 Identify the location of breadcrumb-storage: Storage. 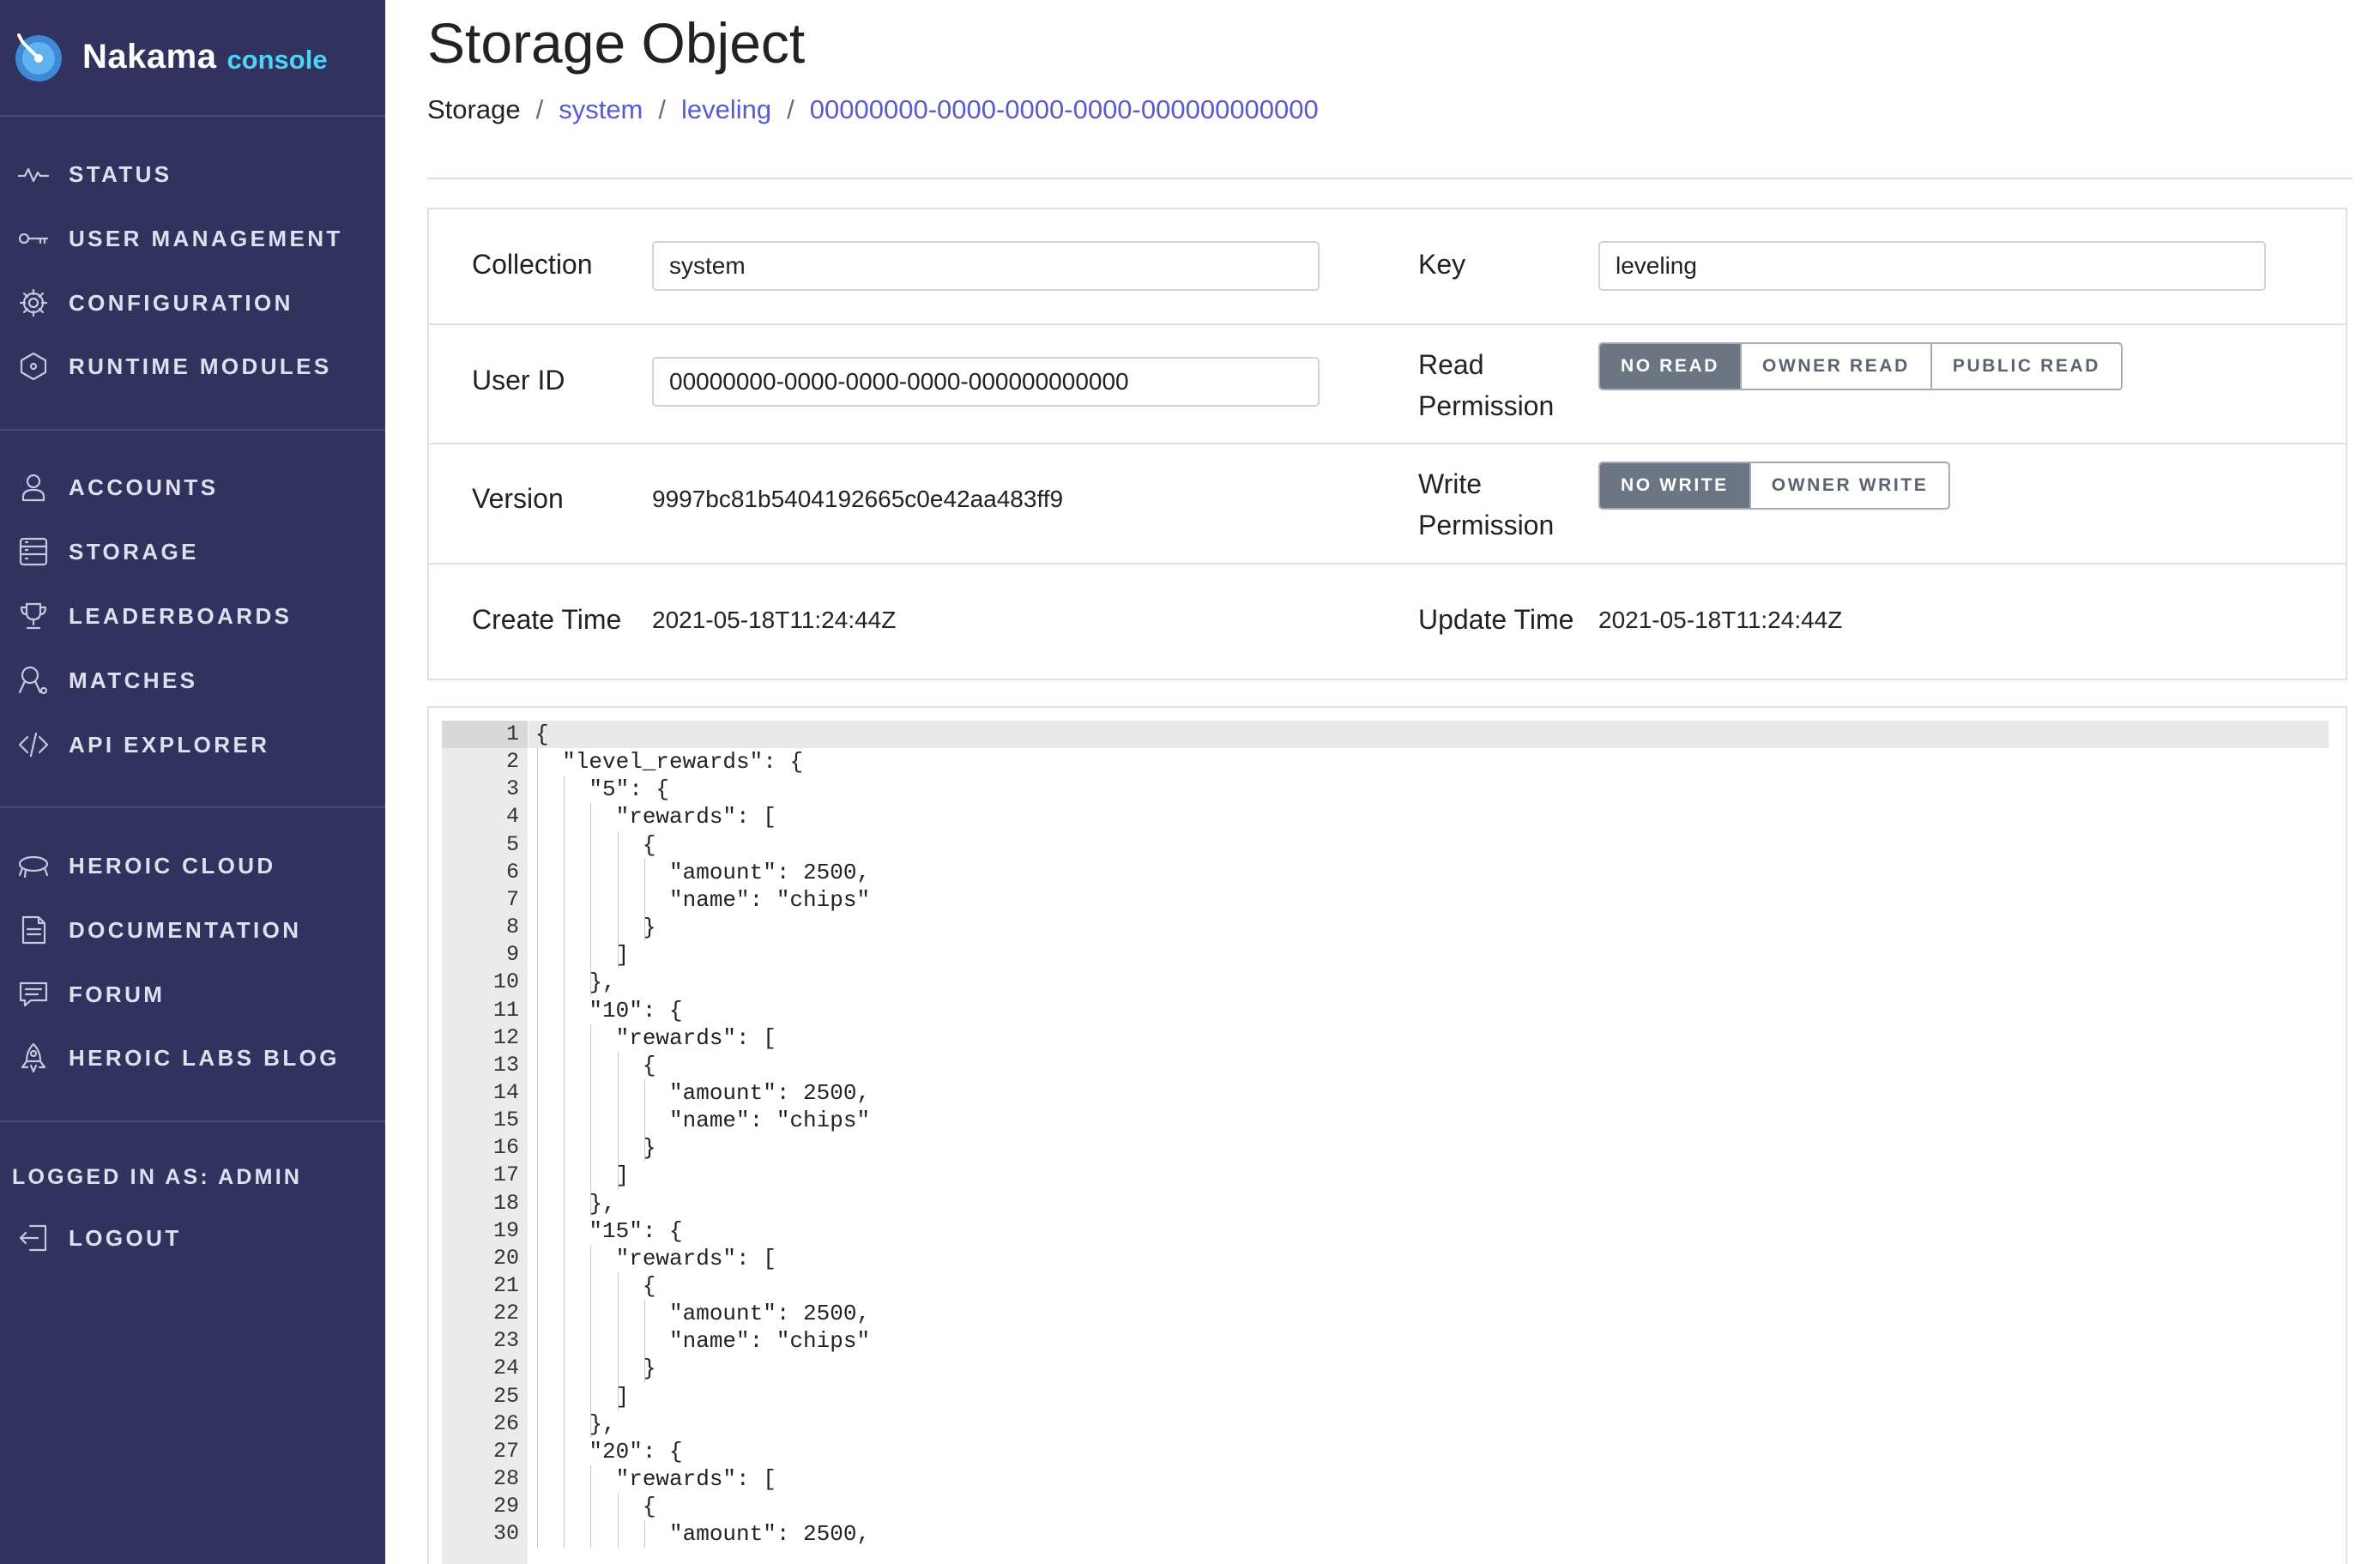
(474, 109).